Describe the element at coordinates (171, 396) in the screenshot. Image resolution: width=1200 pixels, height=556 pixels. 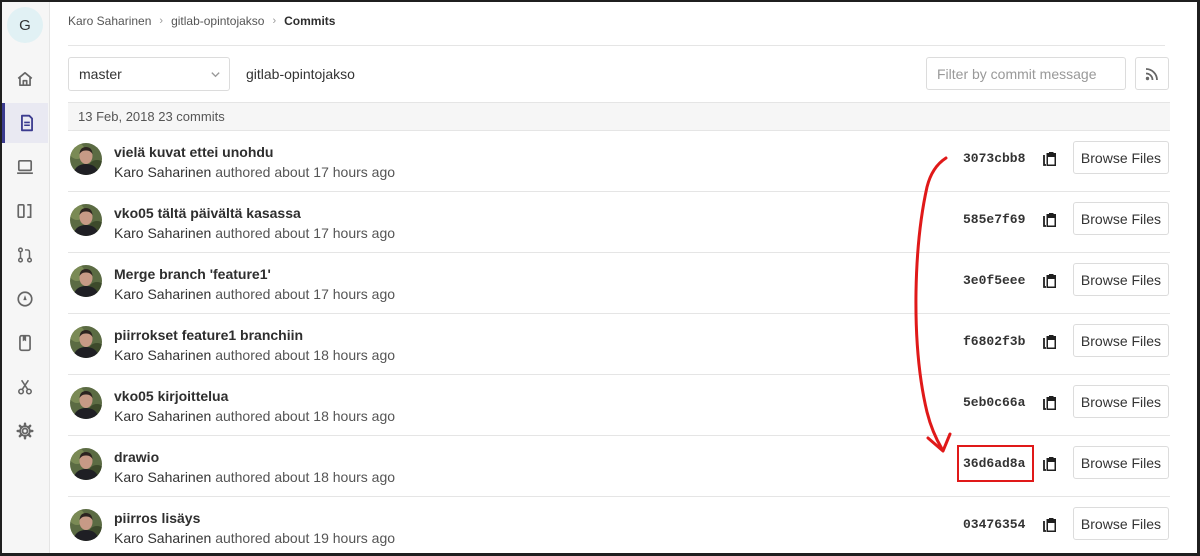
I see `commit-title: vko05 kirjoittelua` at that location.